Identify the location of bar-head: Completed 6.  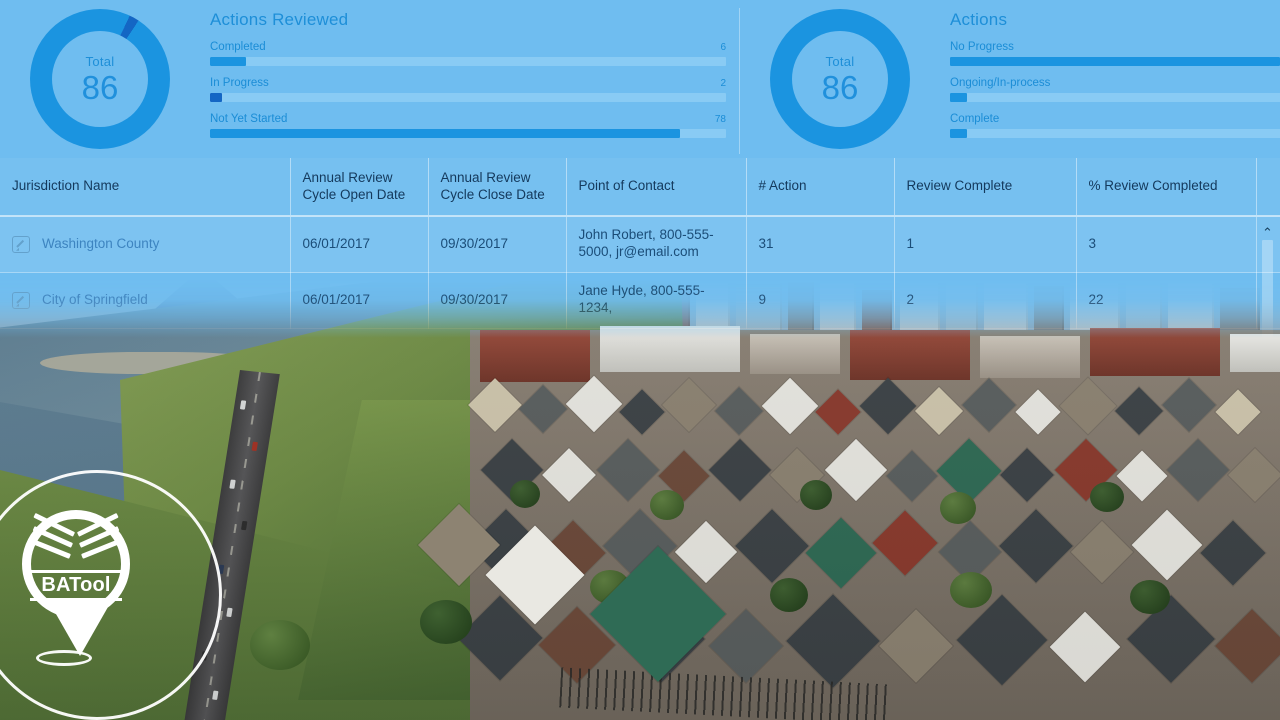
(468, 47).